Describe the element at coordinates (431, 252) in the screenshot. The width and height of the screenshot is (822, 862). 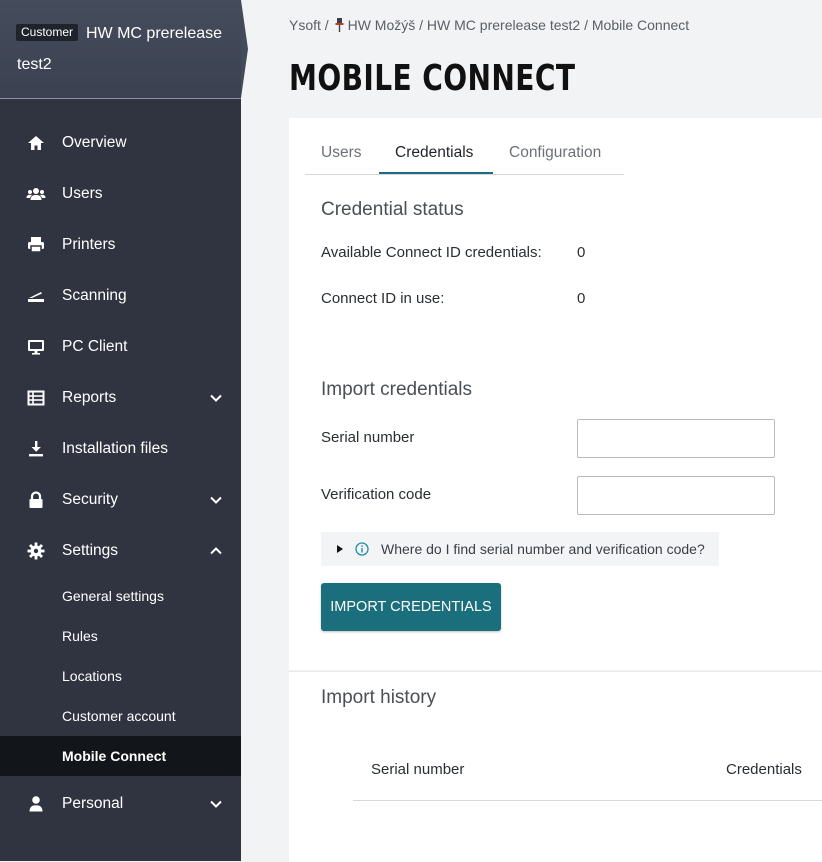
I see `available-credentials-label: Available Connect ID credentials:` at that location.